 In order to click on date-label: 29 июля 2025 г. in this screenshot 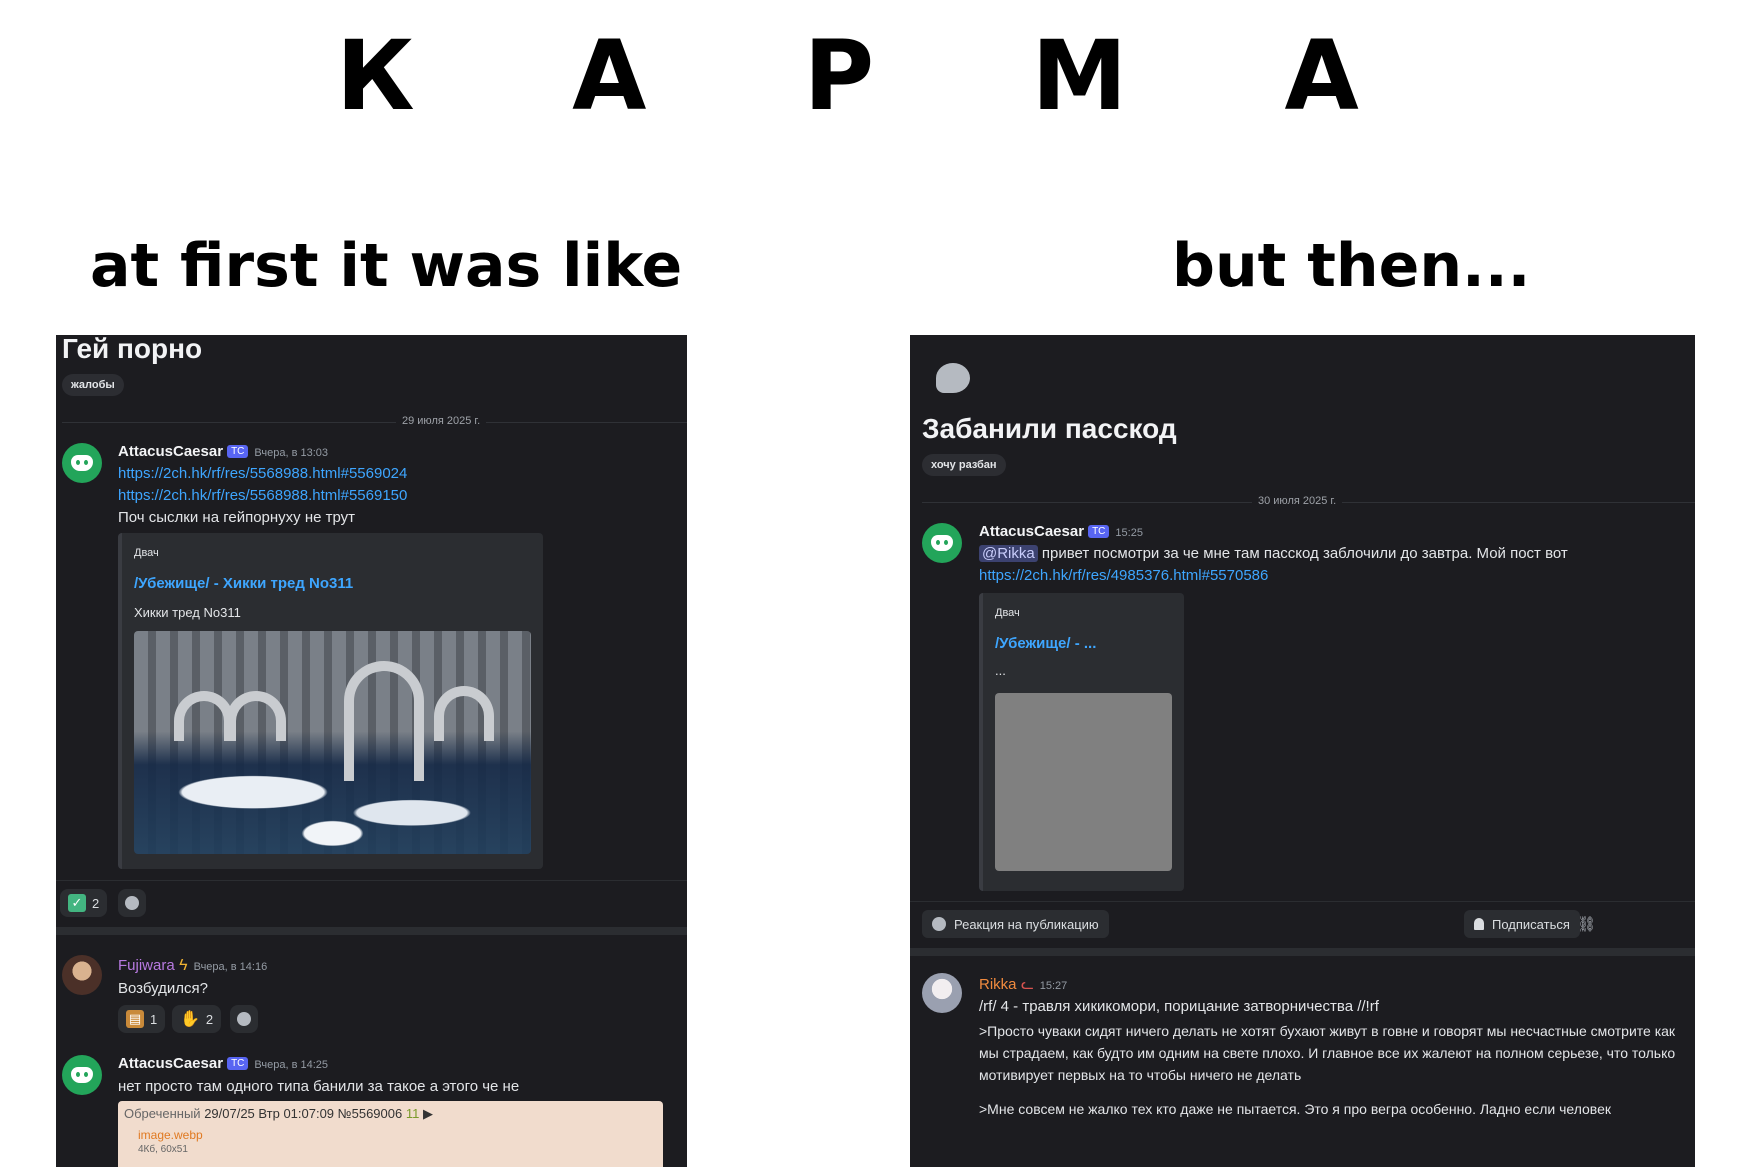, I will do `click(441, 421)`.